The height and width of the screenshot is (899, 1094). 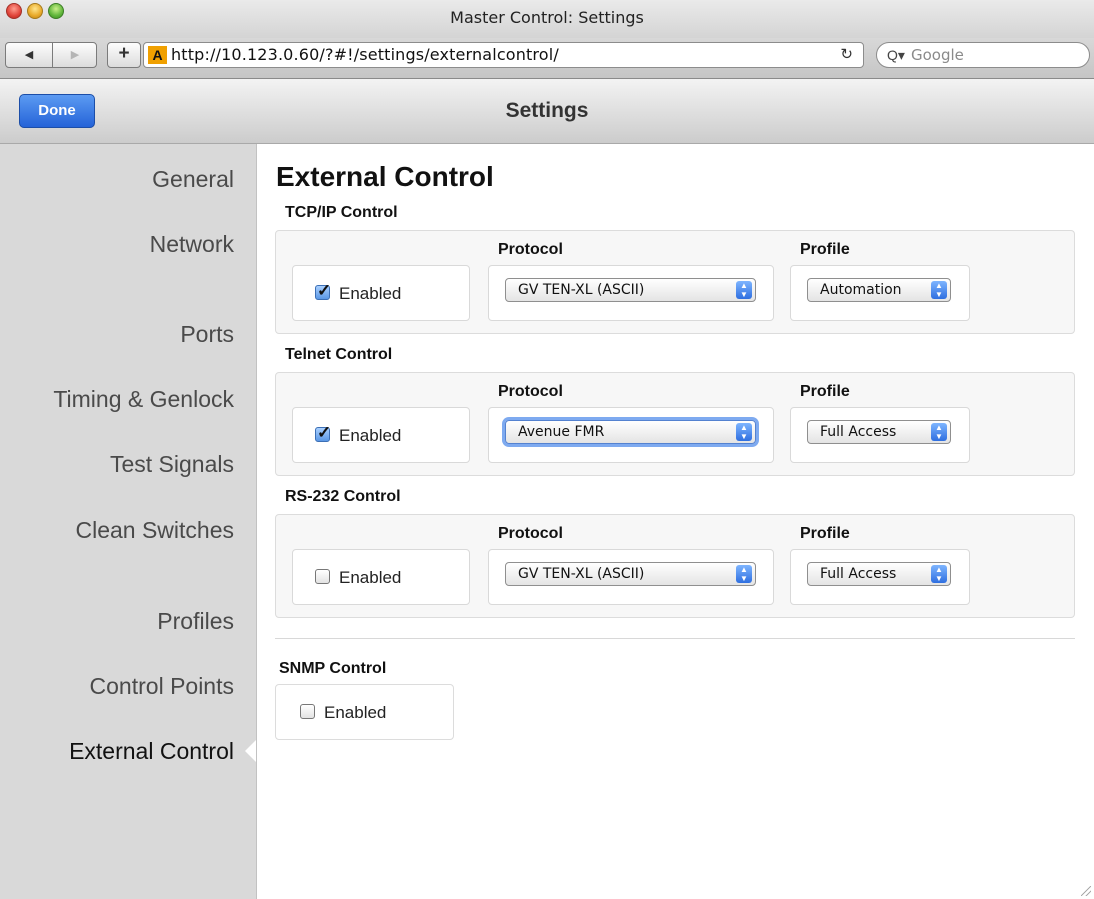 I want to click on snmp-enabled-box: Enabled, so click(x=364, y=712).